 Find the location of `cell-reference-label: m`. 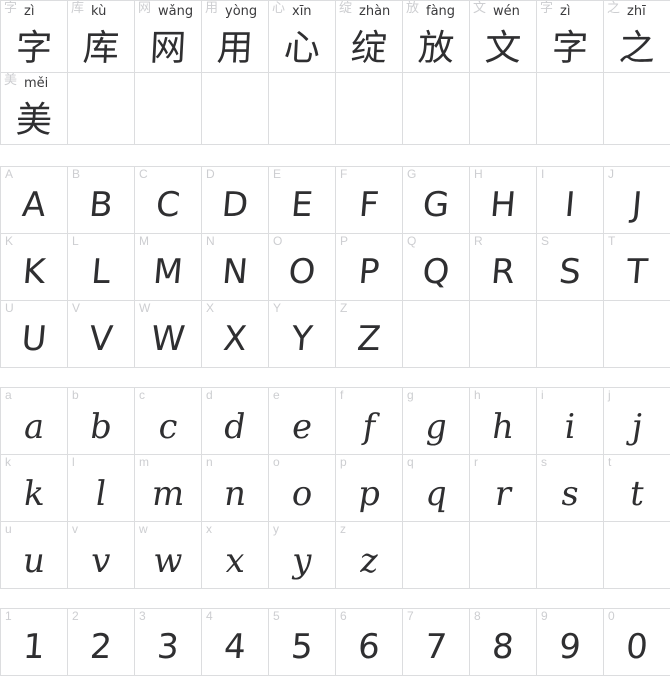

cell-reference-label: m is located at coordinates (144, 462).